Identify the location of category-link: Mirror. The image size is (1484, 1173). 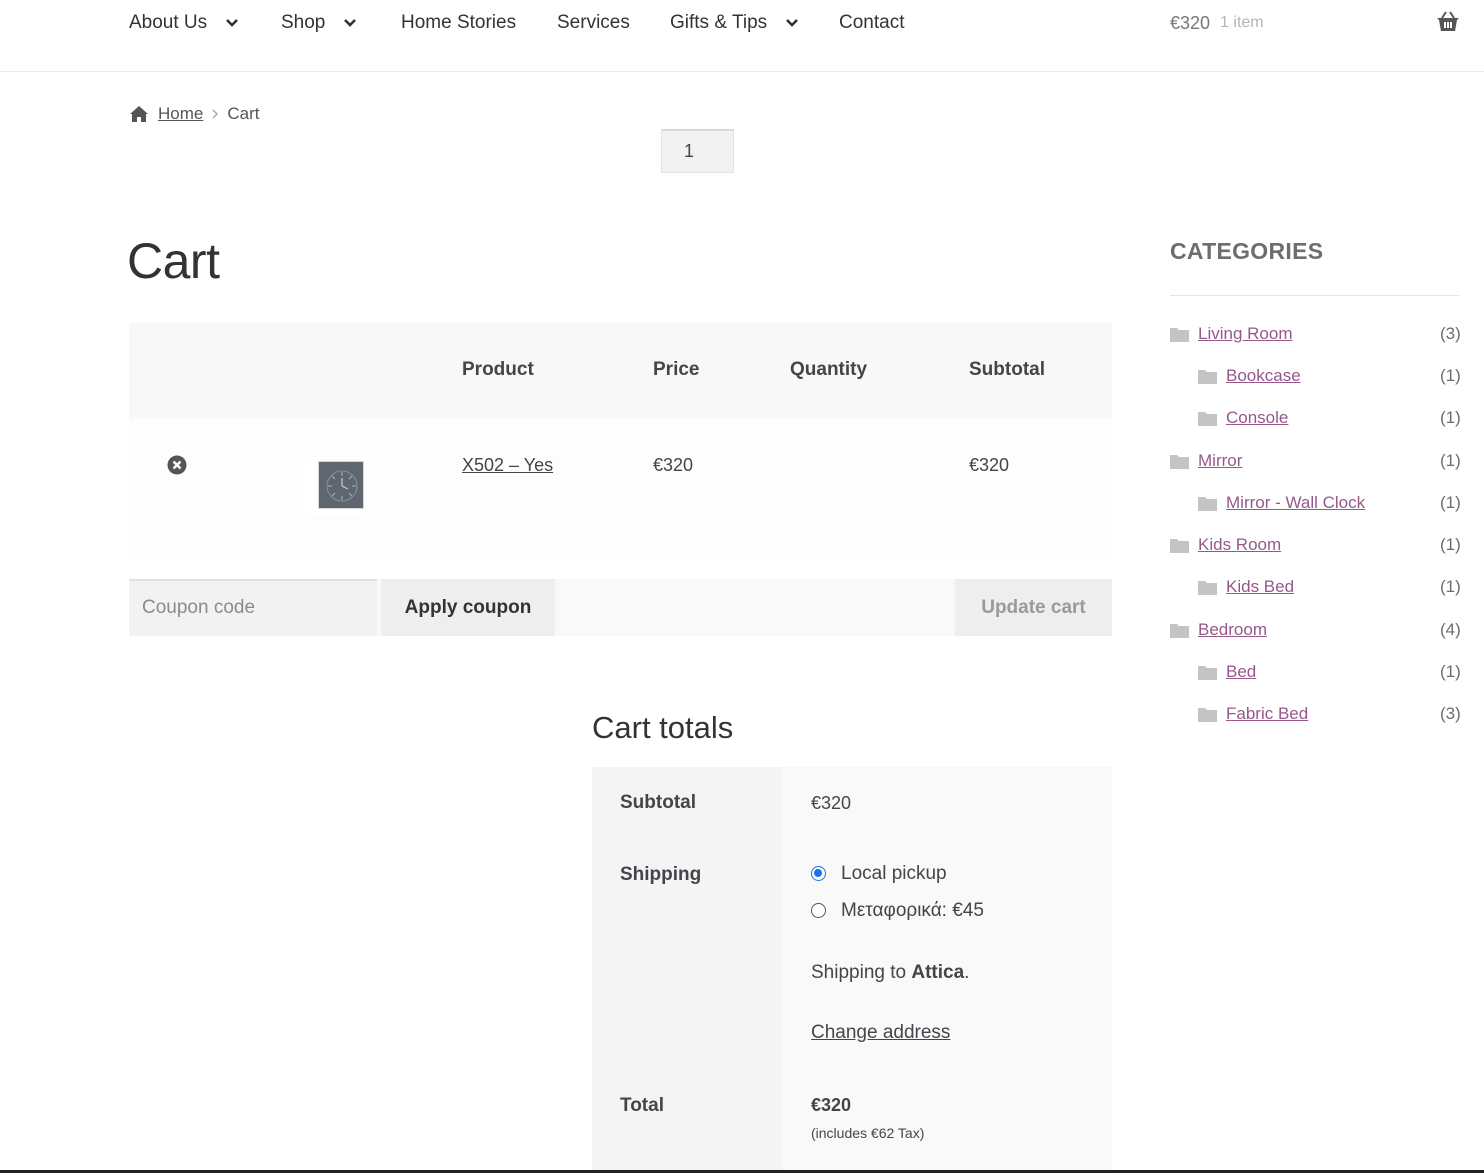
(1220, 461).